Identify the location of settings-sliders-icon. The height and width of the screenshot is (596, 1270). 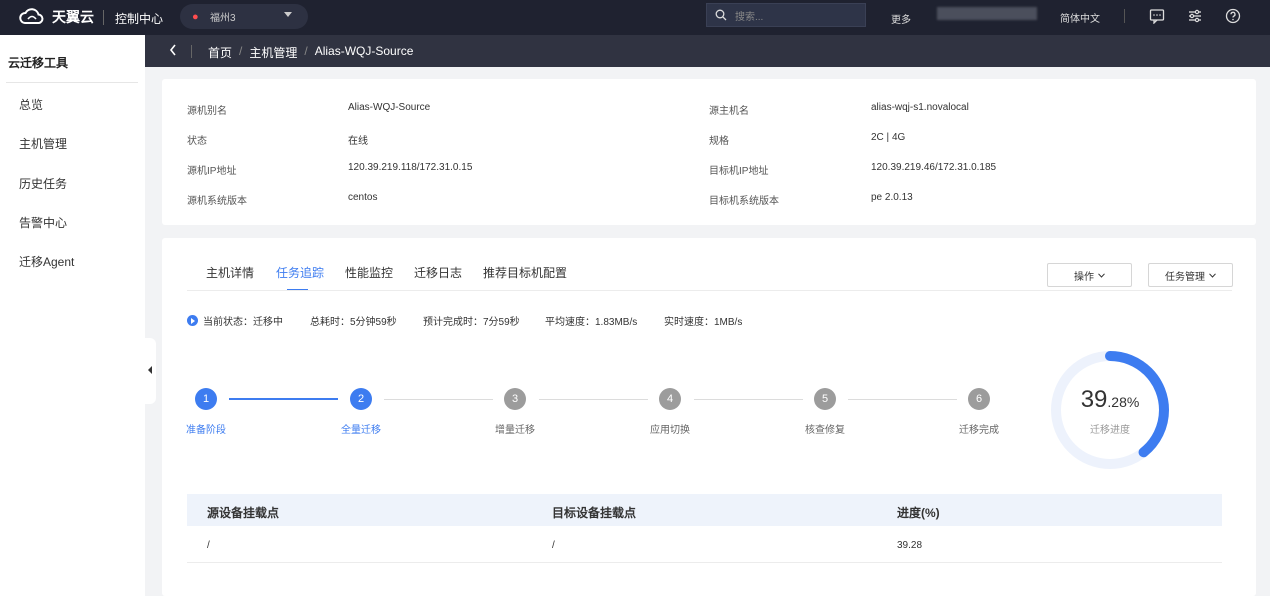
(1195, 16).